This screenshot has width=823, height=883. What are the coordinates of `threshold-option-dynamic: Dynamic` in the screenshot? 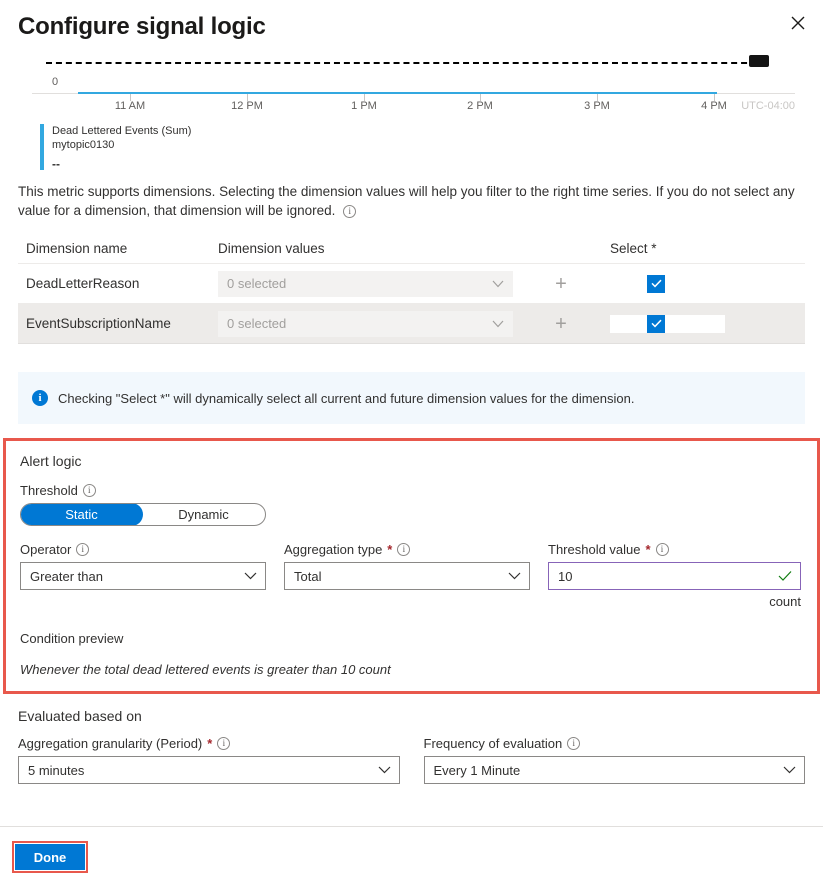 It's located at (203, 514).